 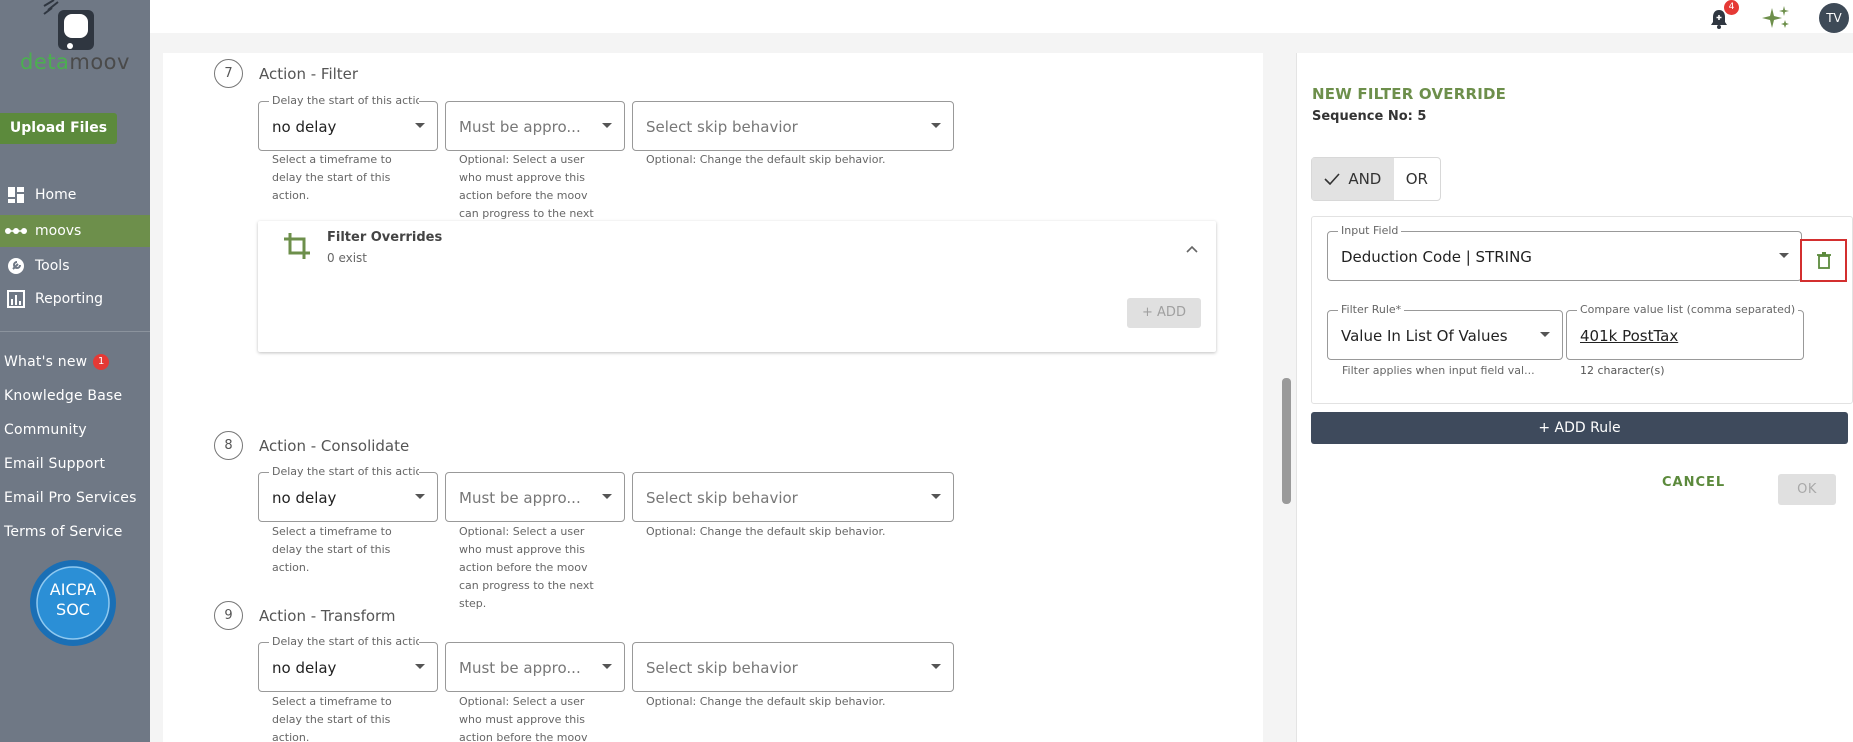 I want to click on ai-sparkle-icon, so click(x=1776, y=20).